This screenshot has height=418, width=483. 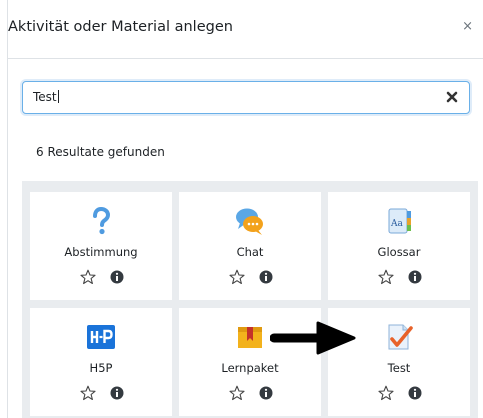 I want to click on search-input-value: Test, so click(x=46, y=97).